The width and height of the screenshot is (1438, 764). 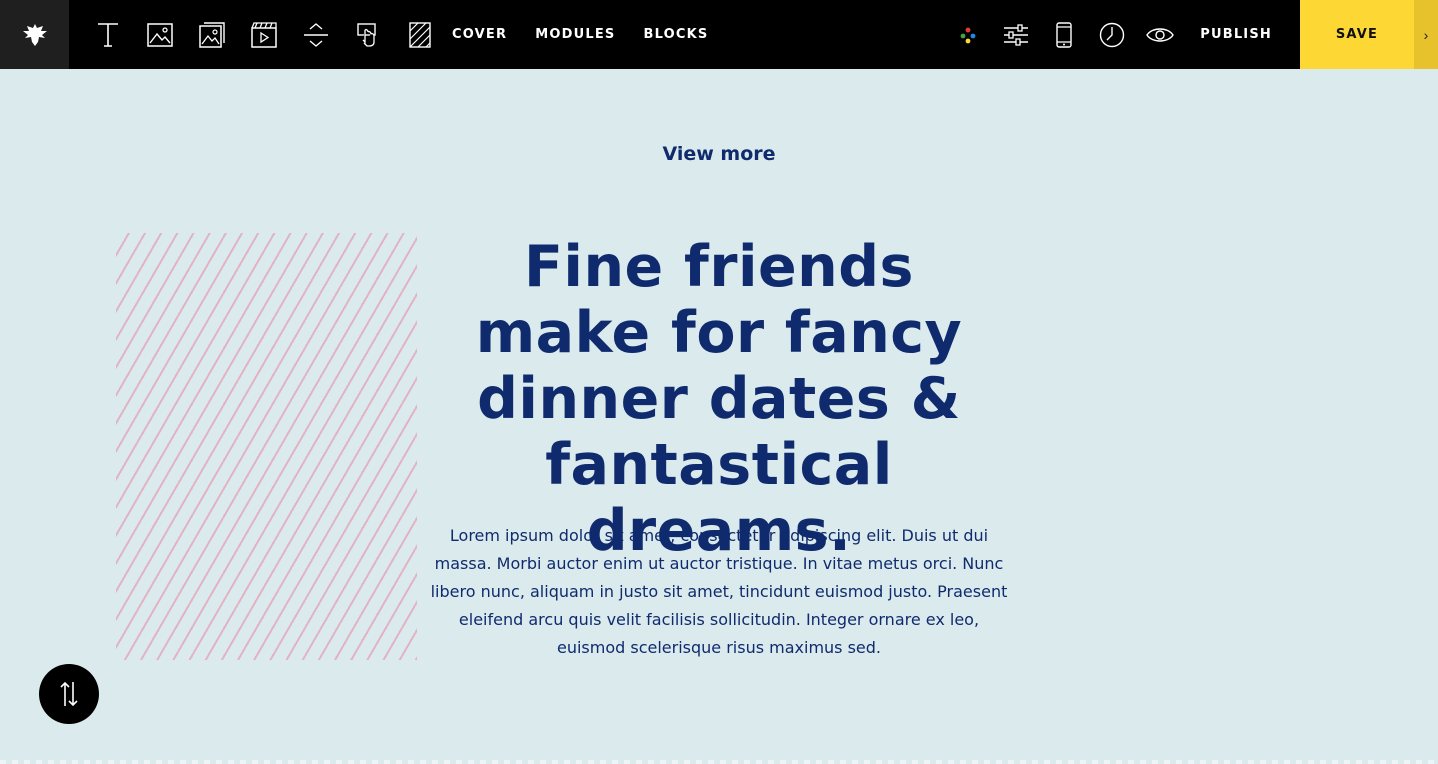 What do you see at coordinates (368, 34) in the screenshot?
I see `button-tool-icon` at bounding box center [368, 34].